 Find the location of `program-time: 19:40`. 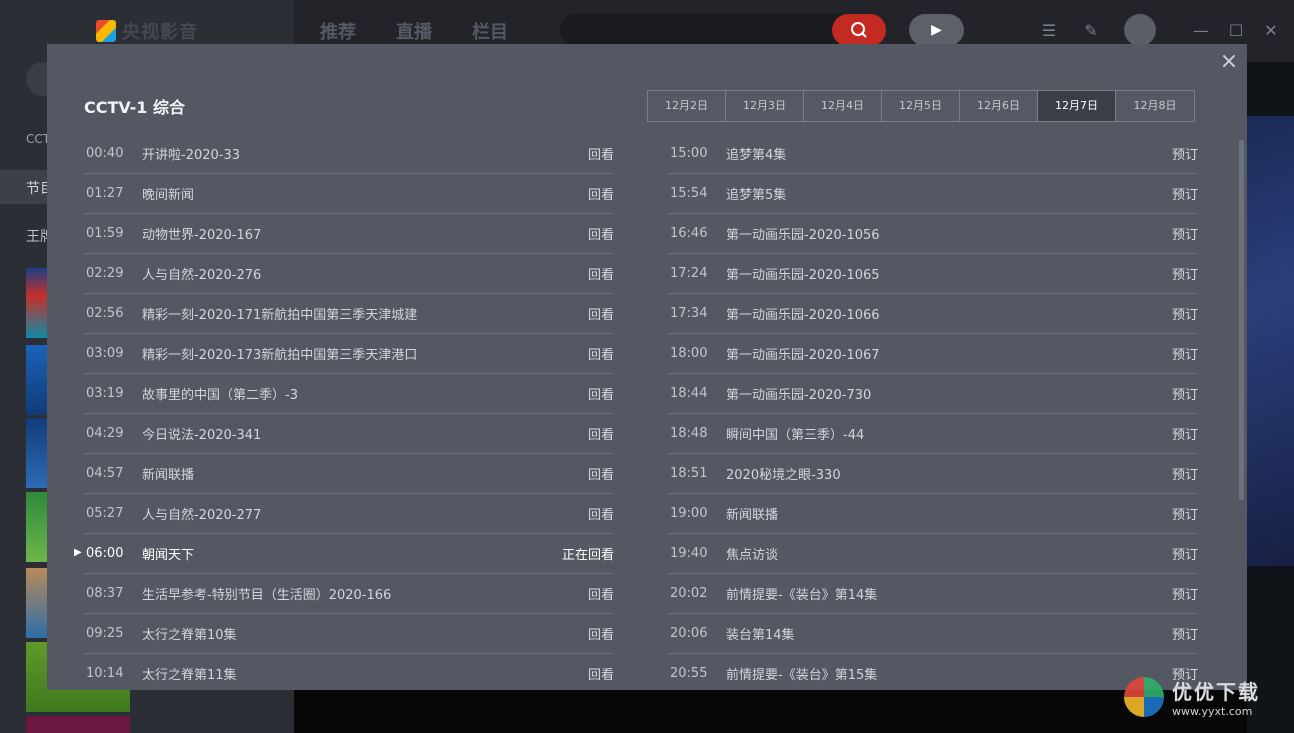

program-time: 19:40 is located at coordinates (689, 553).